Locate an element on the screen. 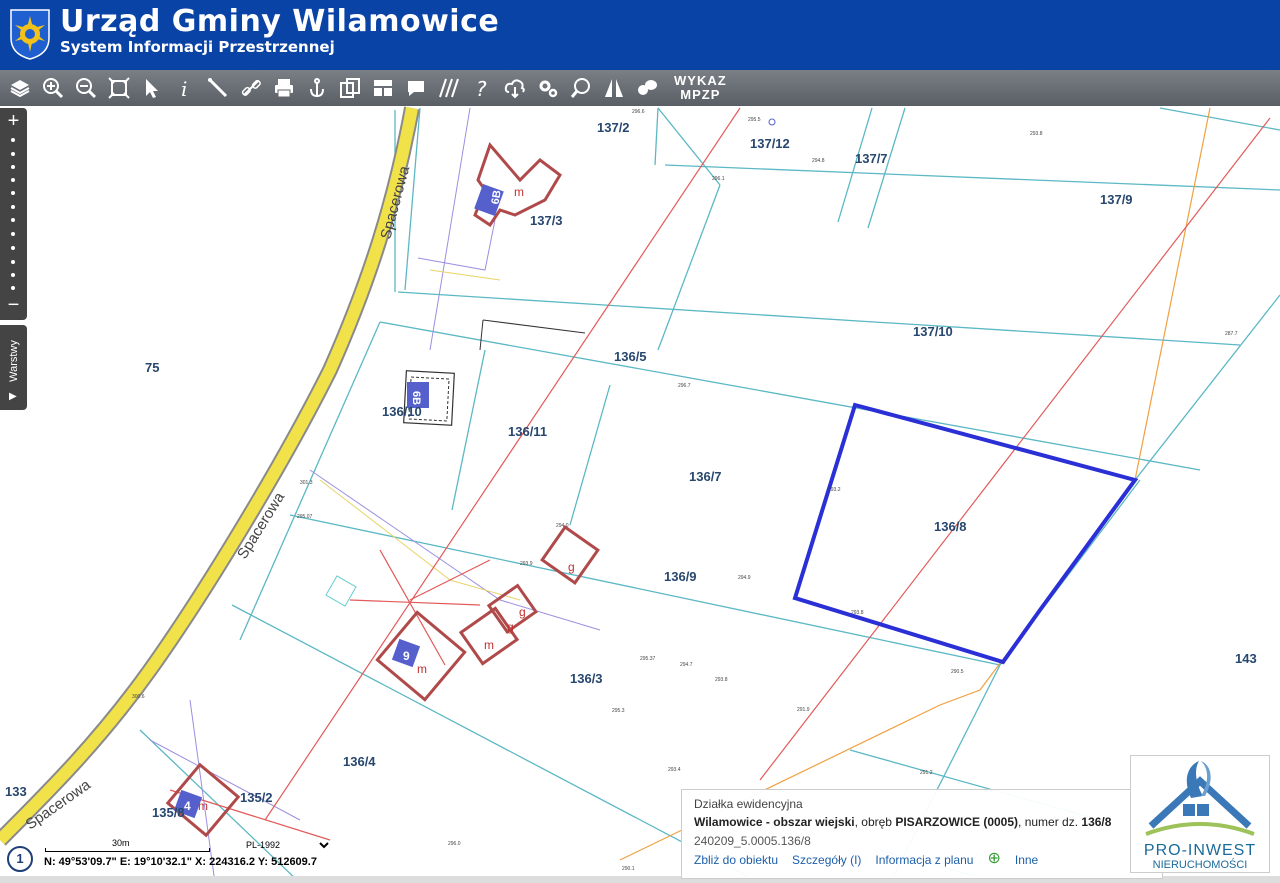 The image size is (1280, 883). layers-icon is located at coordinates (20, 88).